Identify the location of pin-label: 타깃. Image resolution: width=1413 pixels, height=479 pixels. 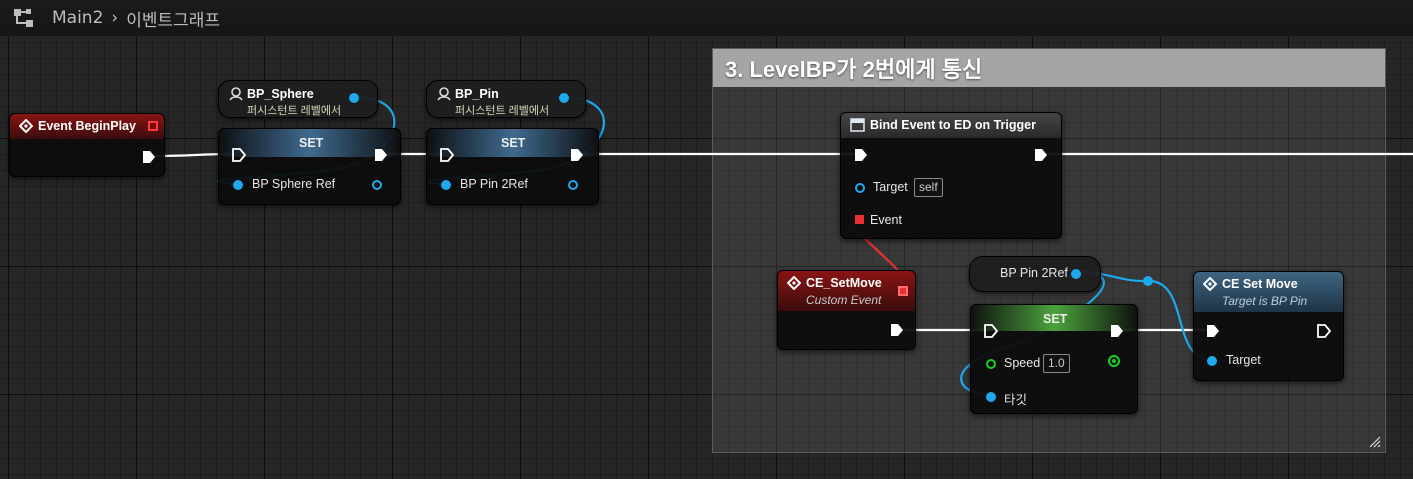
(1016, 400).